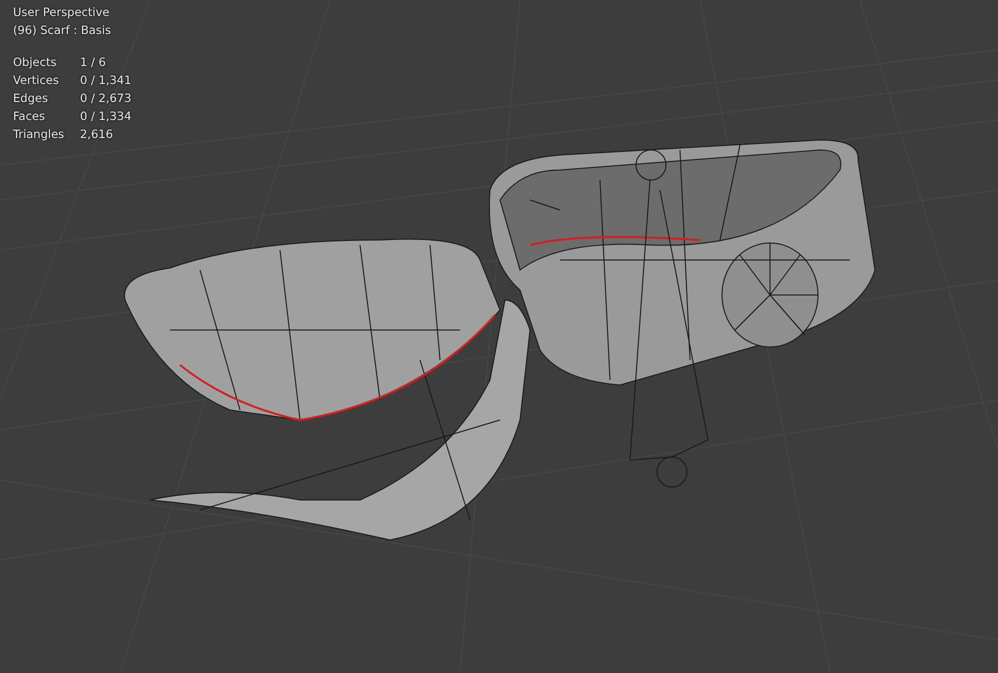 Image resolution: width=998 pixels, height=673 pixels. I want to click on stat-label: Edges, so click(31, 98).